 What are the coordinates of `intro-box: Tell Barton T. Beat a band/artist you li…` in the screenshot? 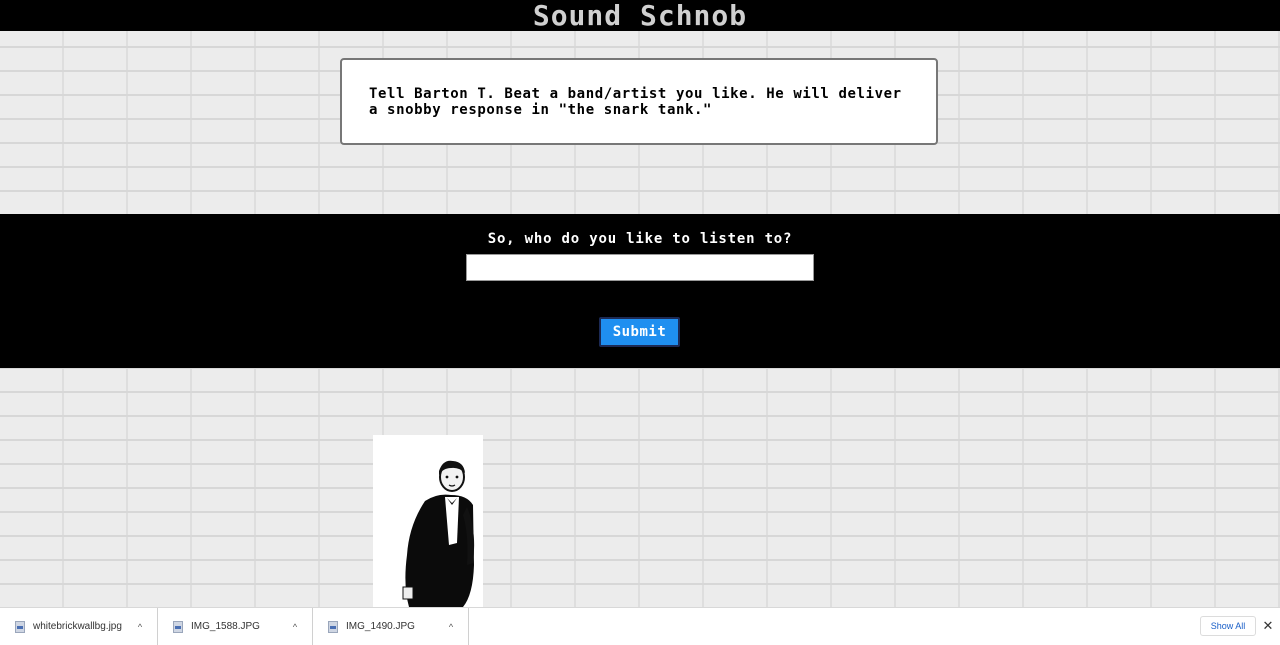 It's located at (639, 101).